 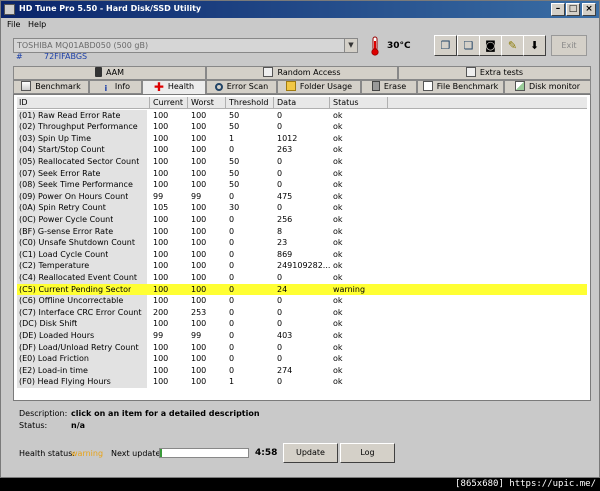 I want to click on table-row: (07) Seek Error Rate 100 100 50 0 ok, so click(x=302, y=173).